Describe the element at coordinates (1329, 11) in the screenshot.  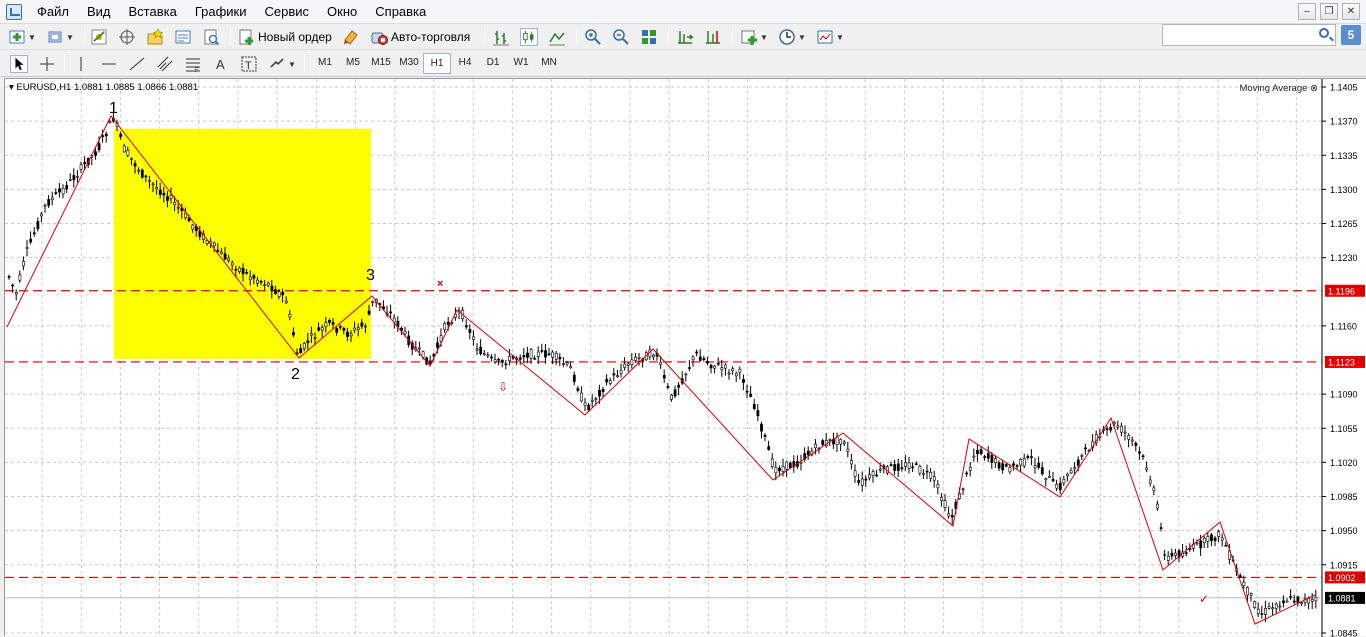
I see `restore-icon: ❐` at that location.